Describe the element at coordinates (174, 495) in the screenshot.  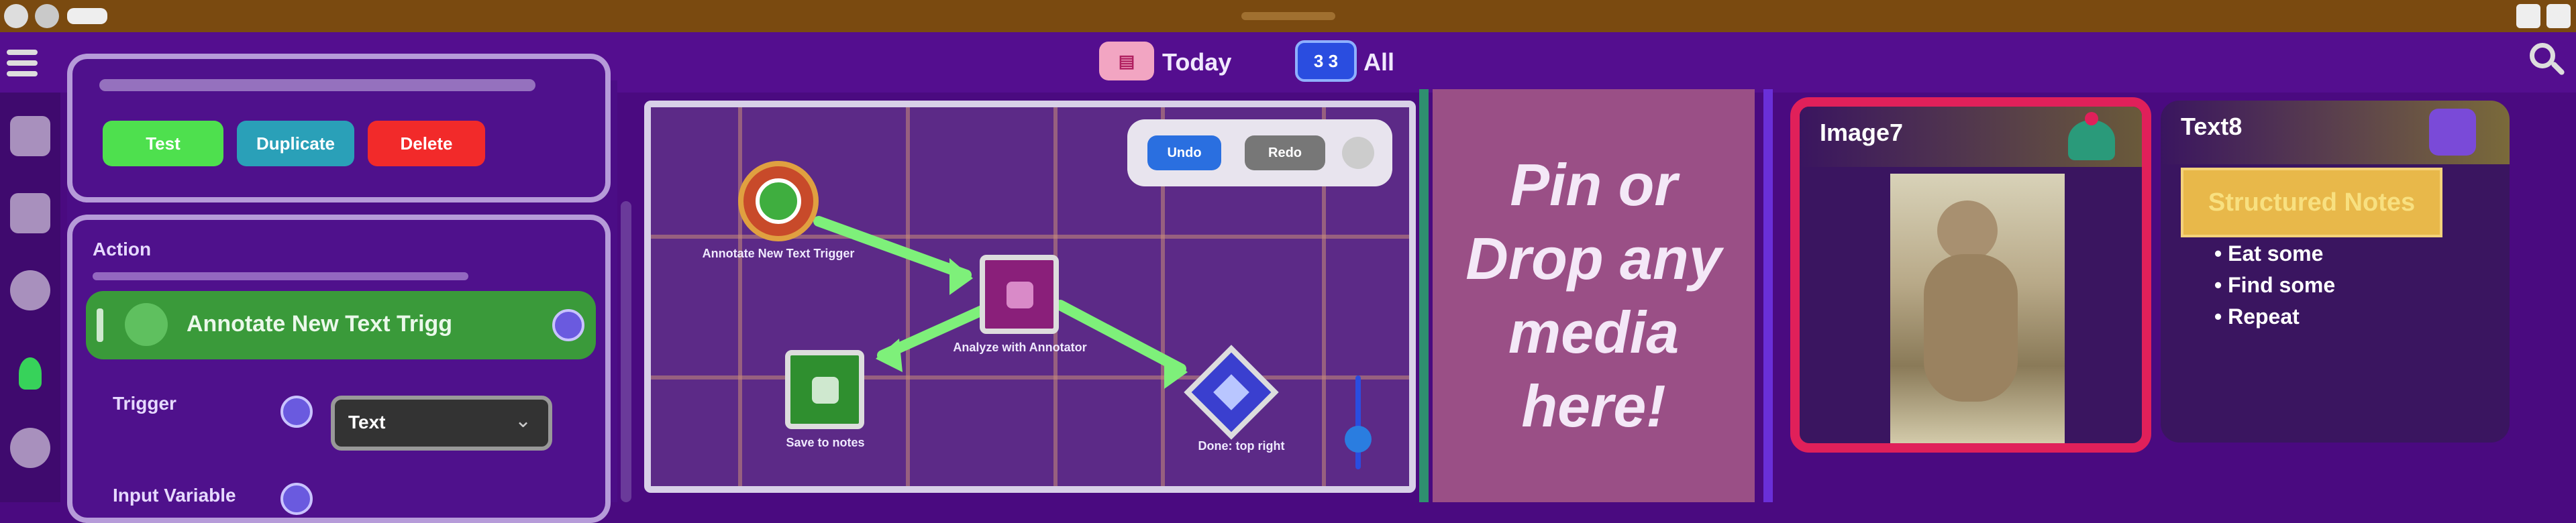
I see `input-variable-label: Input Variable` at that location.